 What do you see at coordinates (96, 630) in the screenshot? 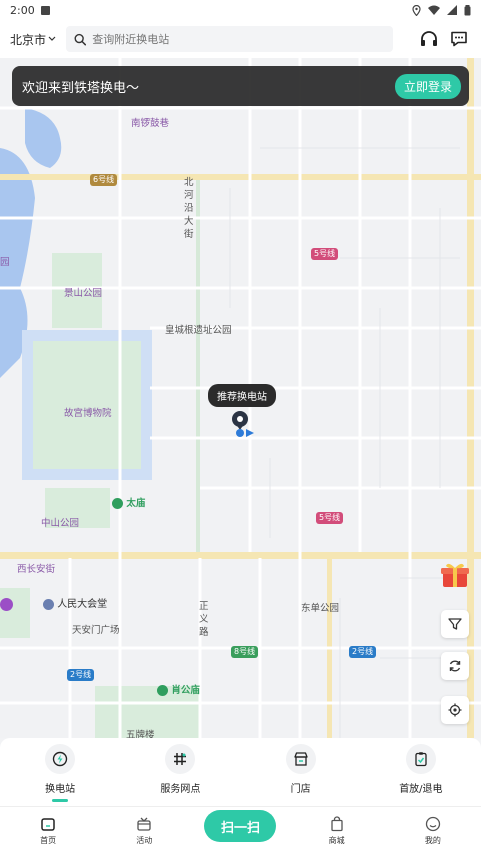
I see `poi-label: 天安门广场` at bounding box center [96, 630].